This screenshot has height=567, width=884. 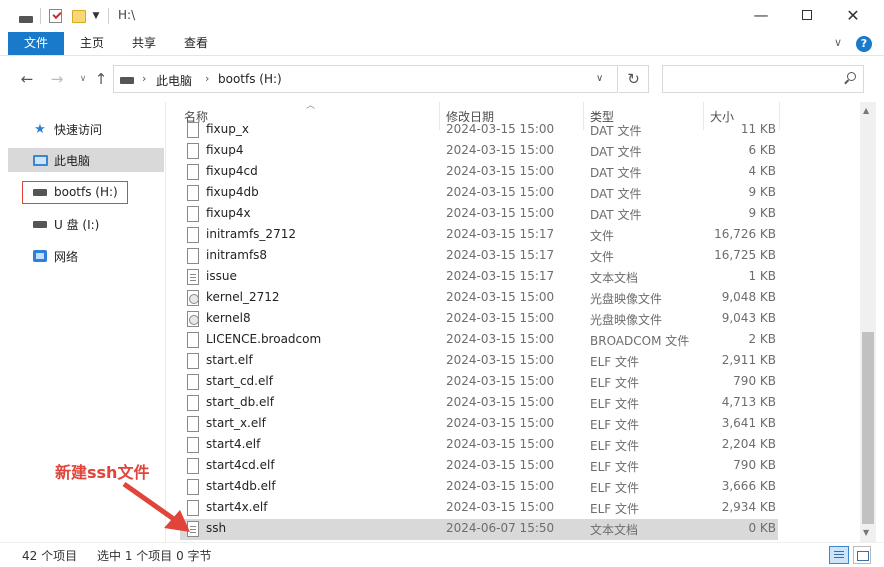 I want to click on breadcrumb-this-pc: 此电脑, so click(x=174, y=80).